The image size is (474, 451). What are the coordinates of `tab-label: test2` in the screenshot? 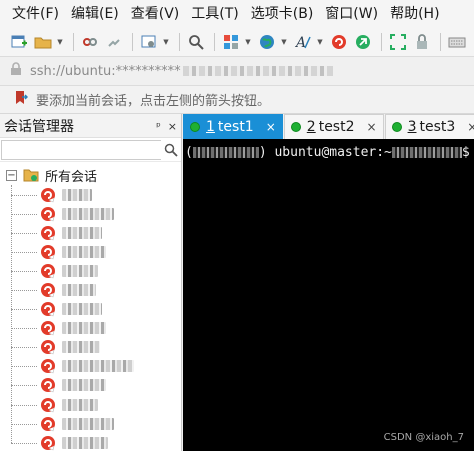 It's located at (336, 127).